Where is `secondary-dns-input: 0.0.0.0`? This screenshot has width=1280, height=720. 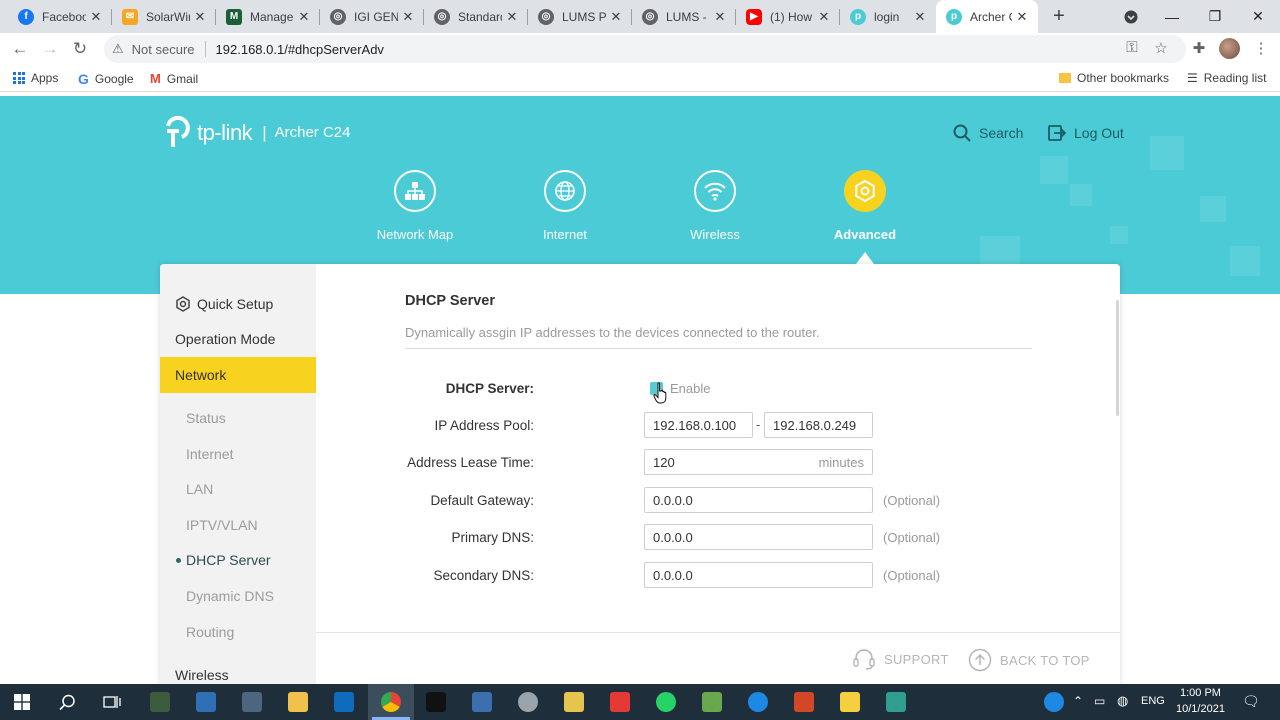 secondary-dns-input: 0.0.0.0 is located at coordinates (758, 575).